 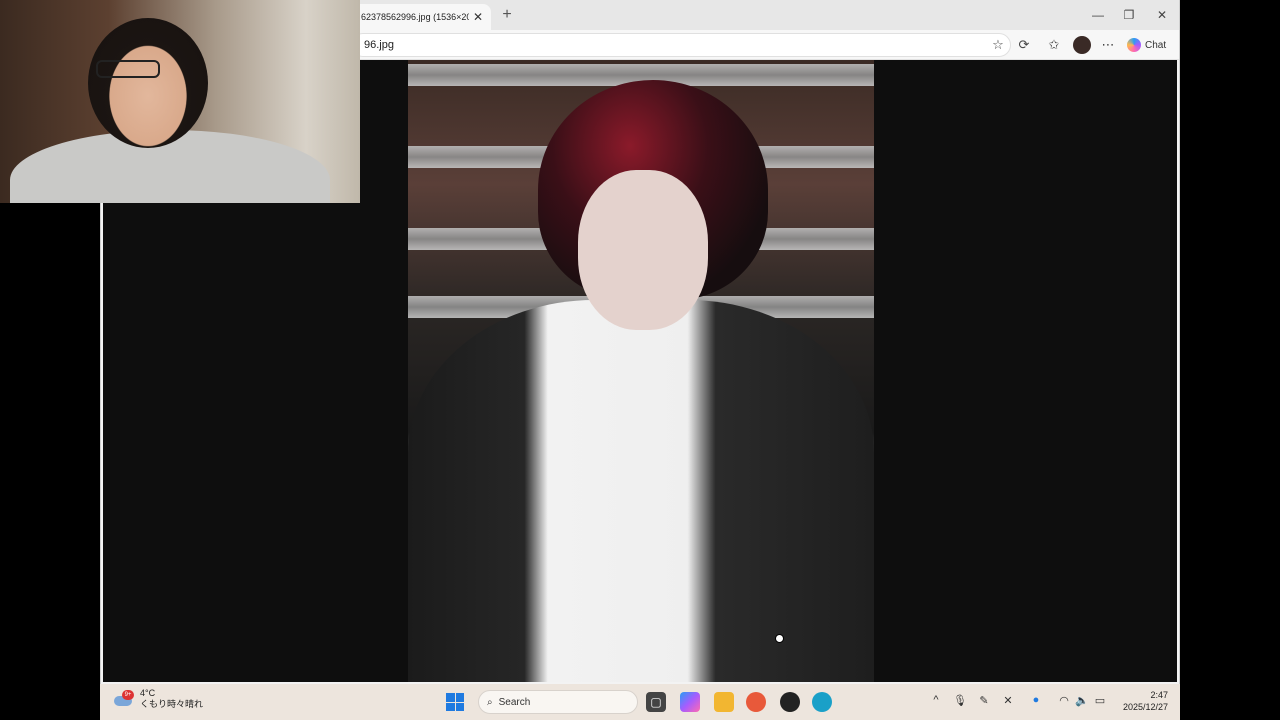 What do you see at coordinates (643, 250) in the screenshot?
I see `photo-subject-face` at bounding box center [643, 250].